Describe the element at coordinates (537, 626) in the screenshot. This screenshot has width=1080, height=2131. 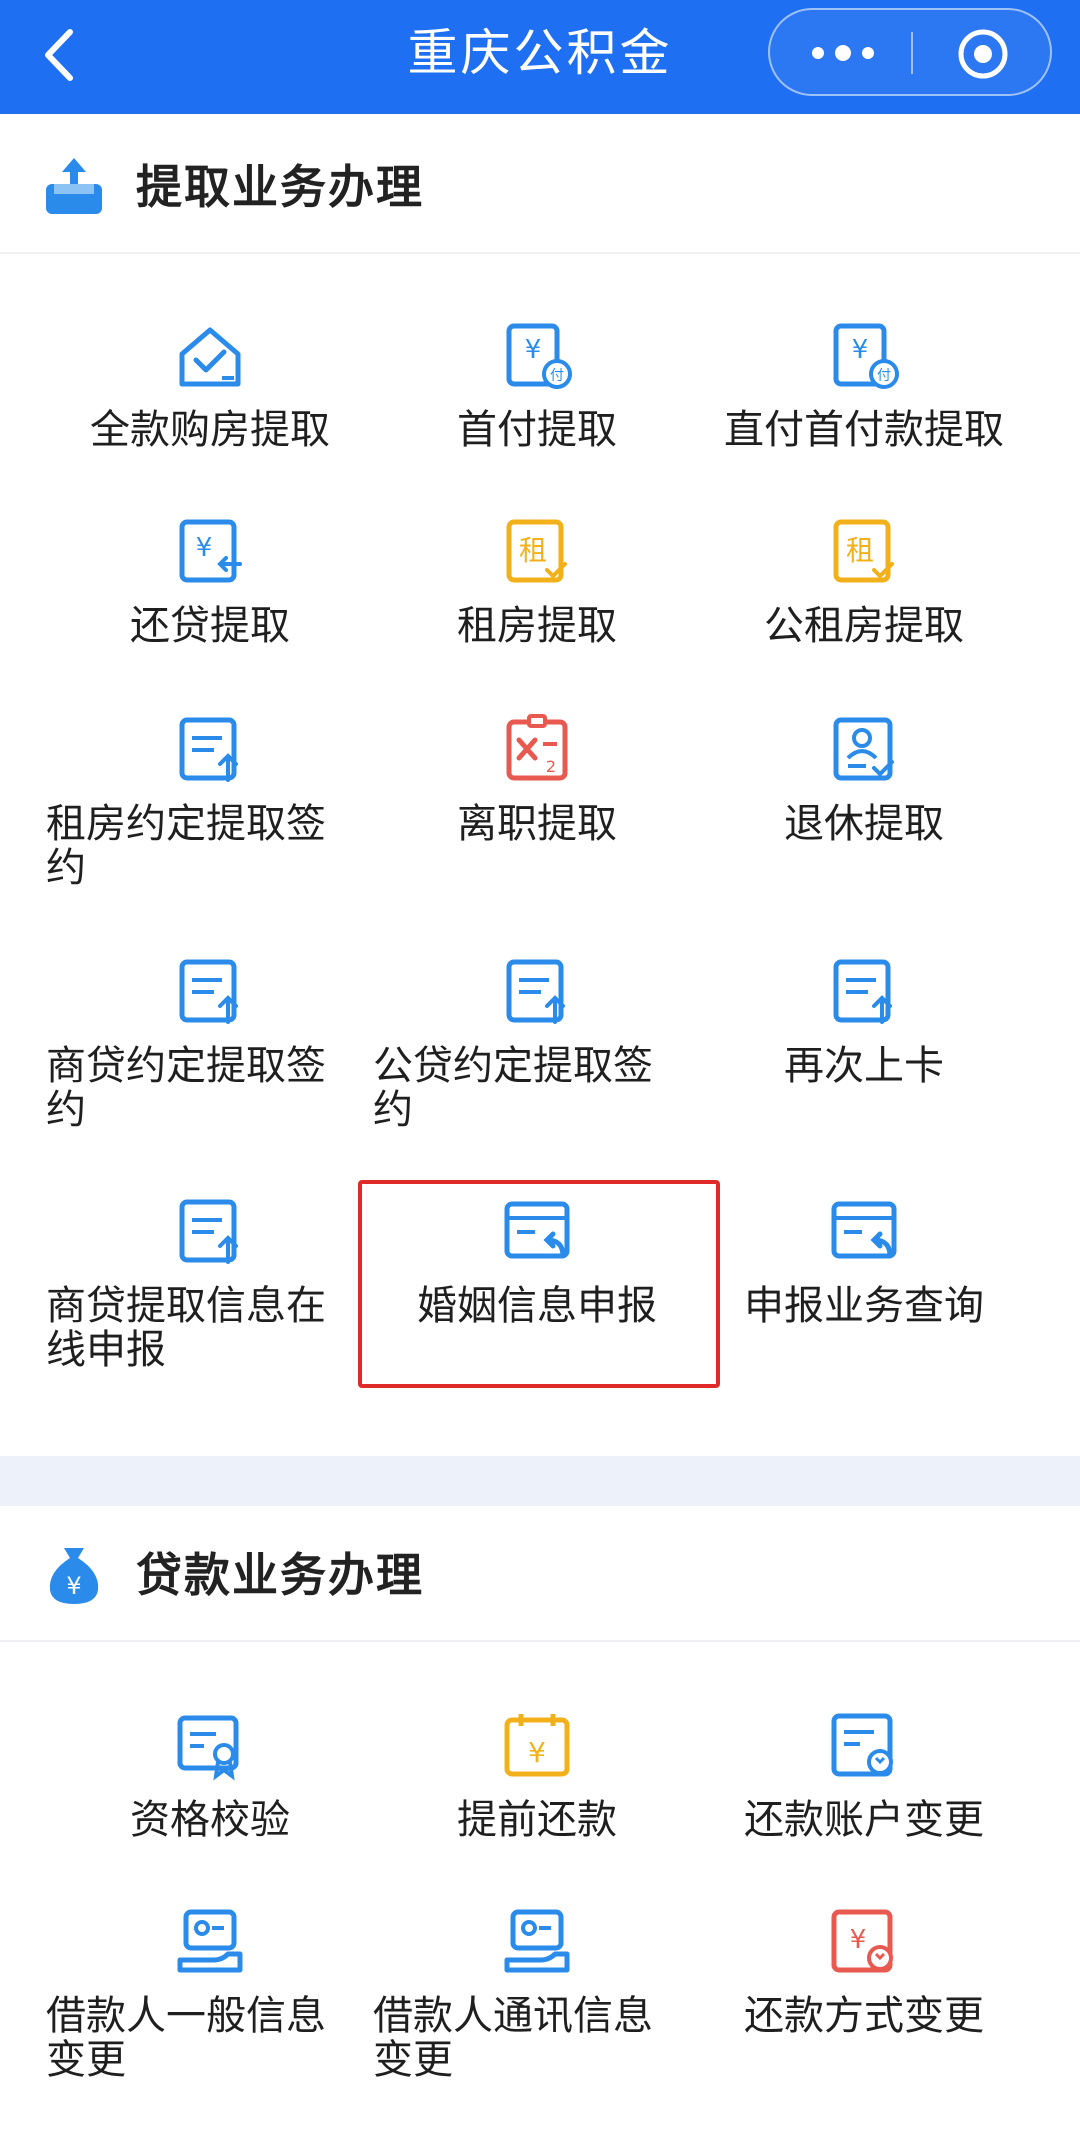
I see `item-label: 租房提取` at that location.